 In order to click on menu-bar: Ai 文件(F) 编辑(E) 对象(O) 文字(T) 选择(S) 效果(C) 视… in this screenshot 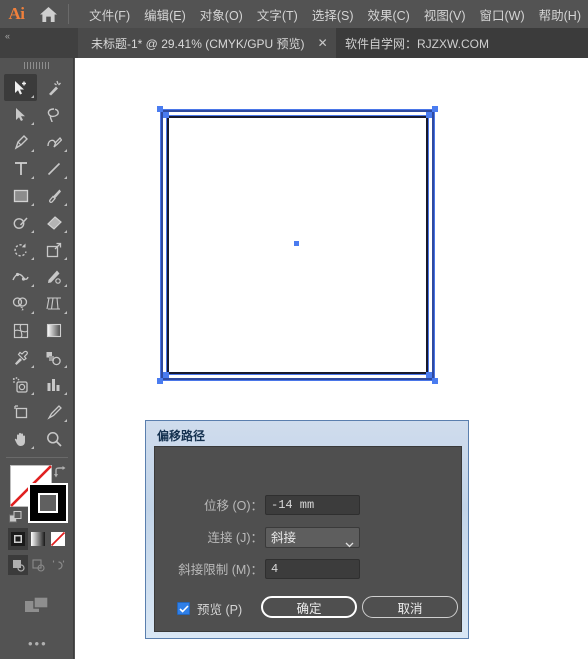, I will do `click(294, 14)`.